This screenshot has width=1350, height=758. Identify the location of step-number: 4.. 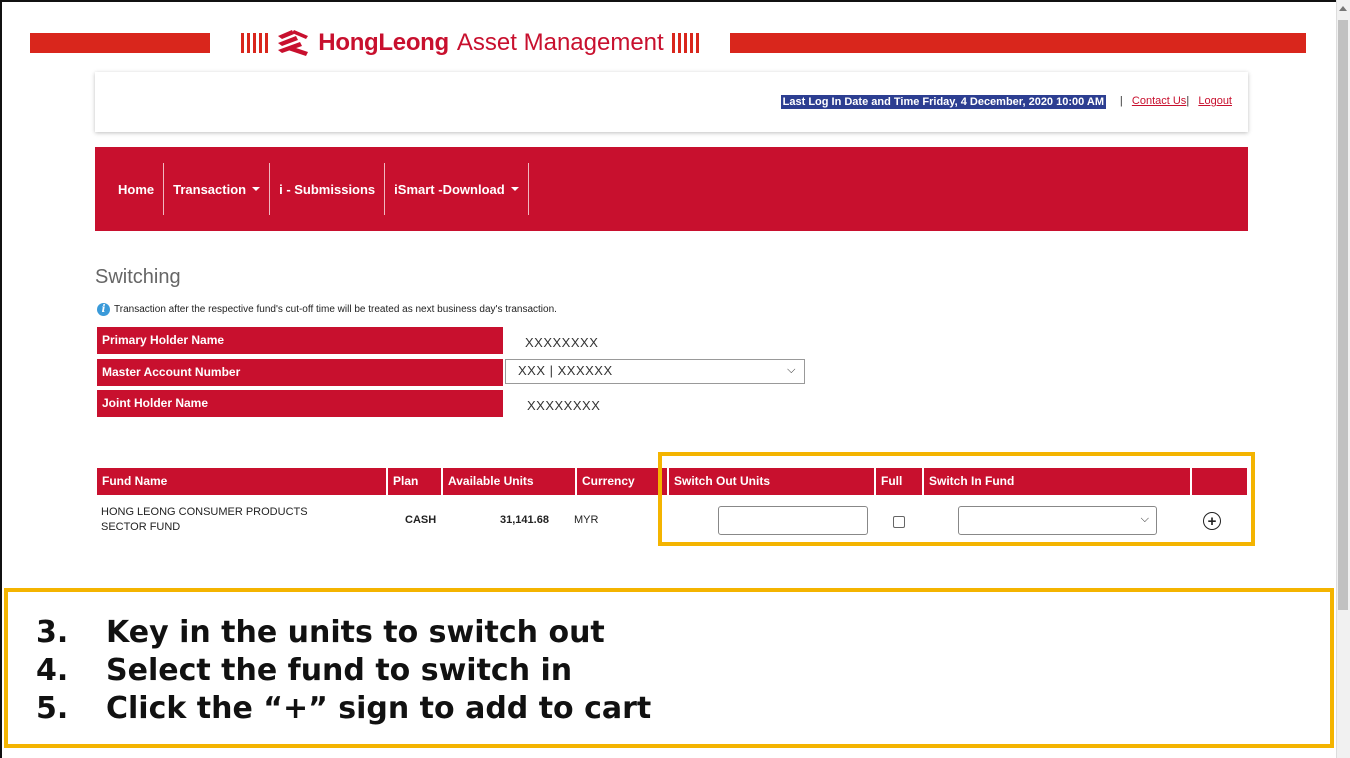
(52, 670).